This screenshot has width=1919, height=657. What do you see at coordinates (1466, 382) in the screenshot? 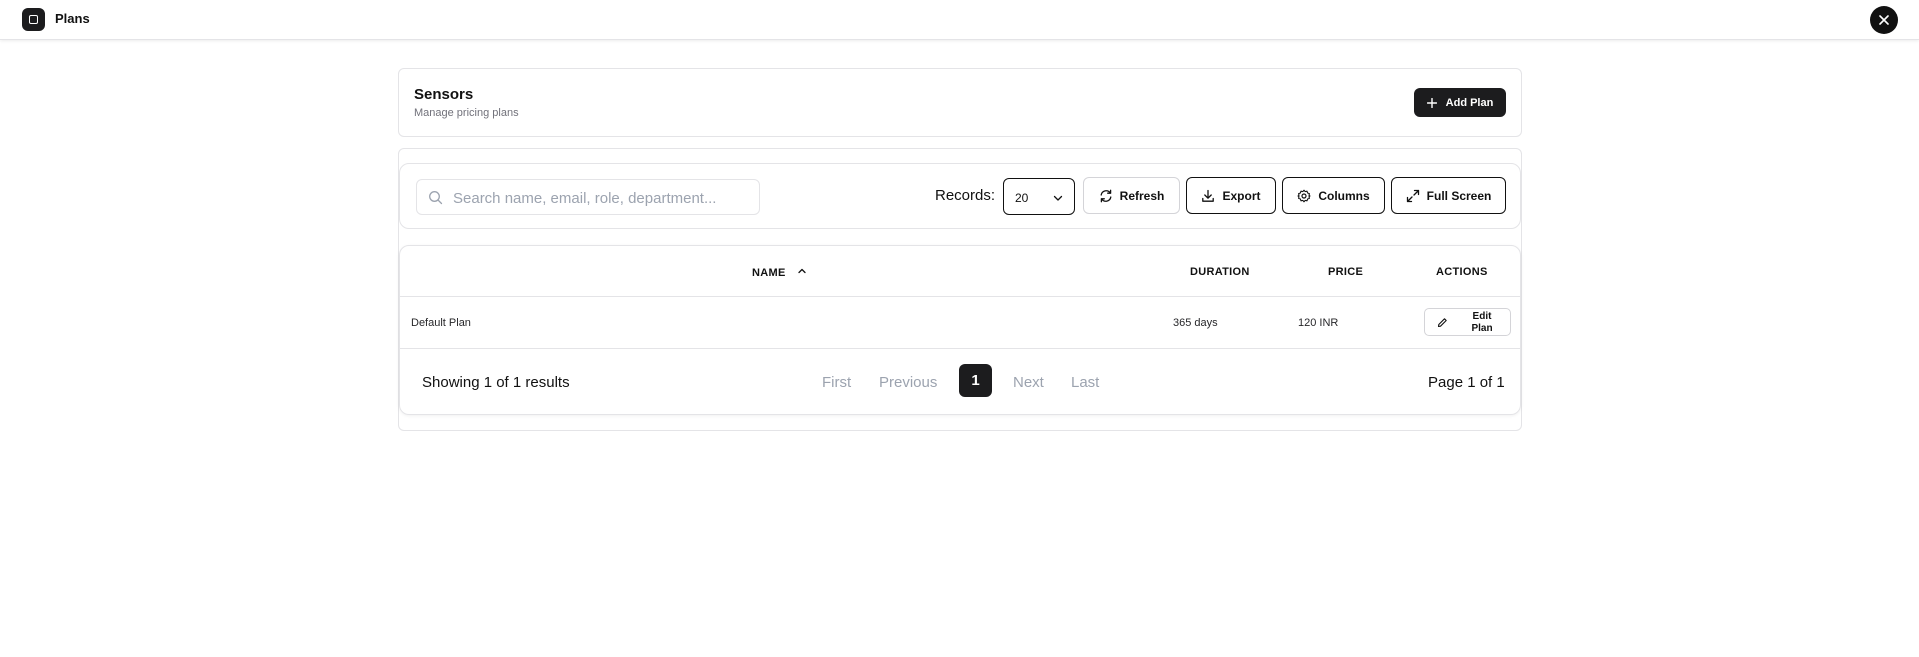
I see `page-info: Page 1 of 1` at bounding box center [1466, 382].